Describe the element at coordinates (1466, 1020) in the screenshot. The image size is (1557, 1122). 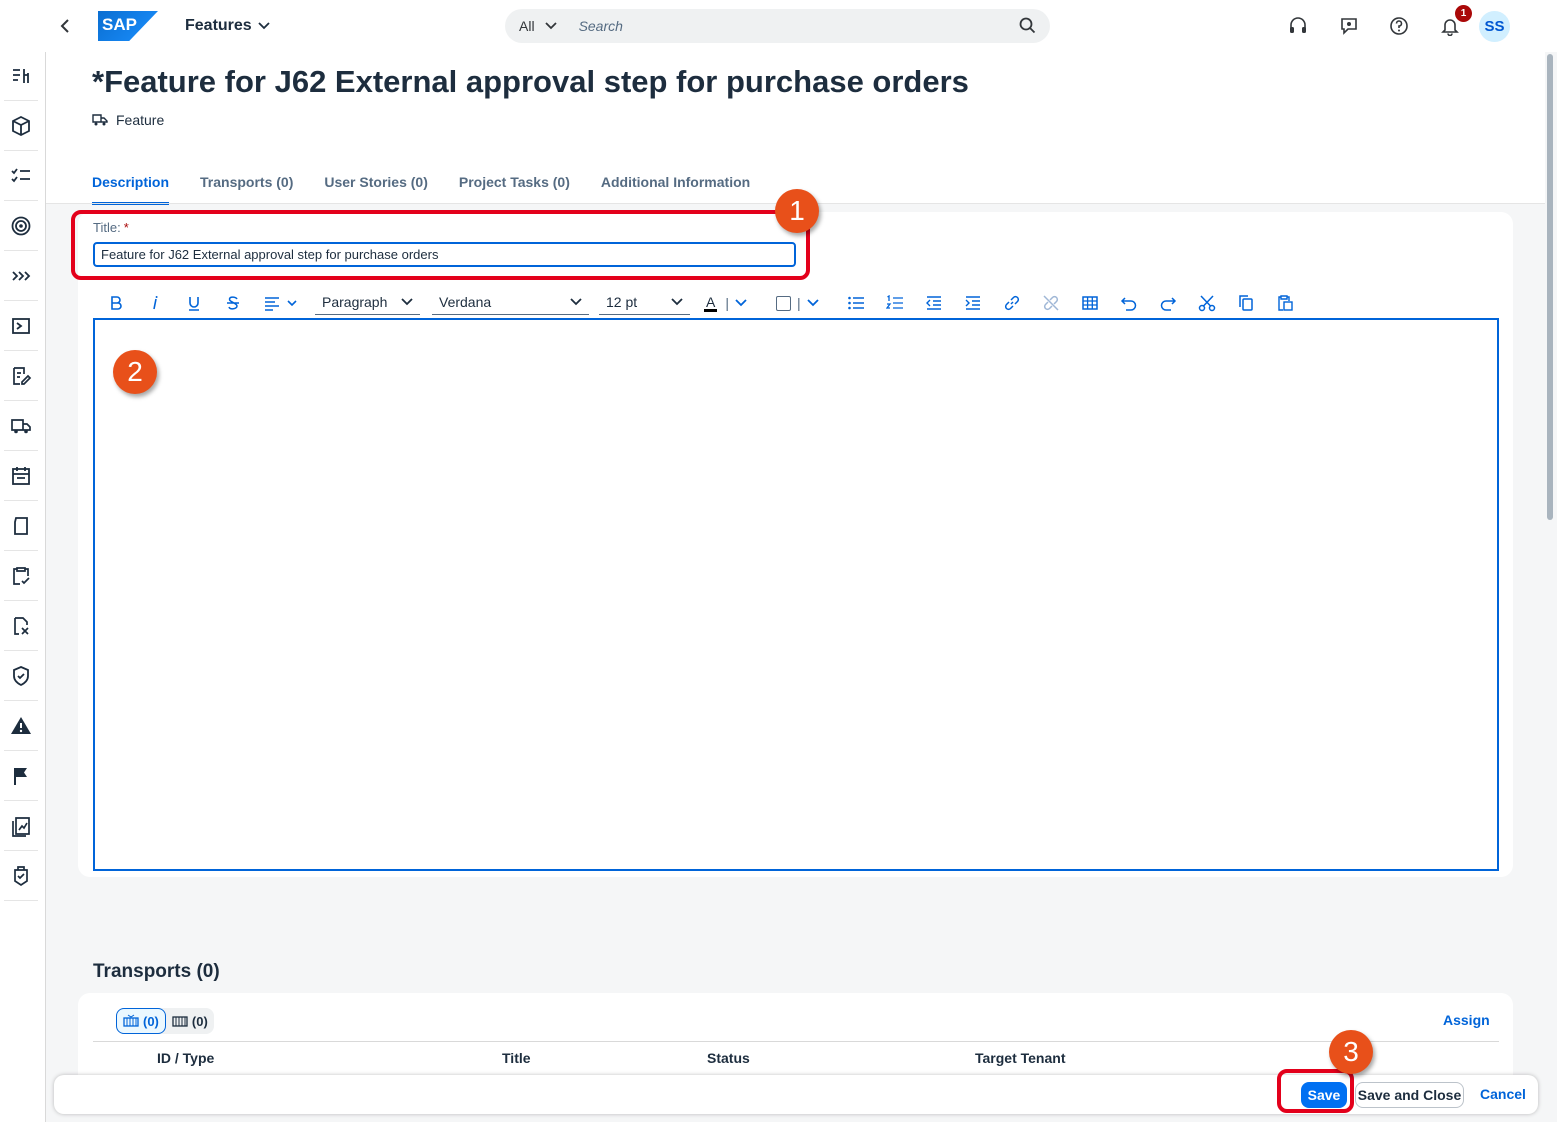
I see `assign-link: Assign` at that location.